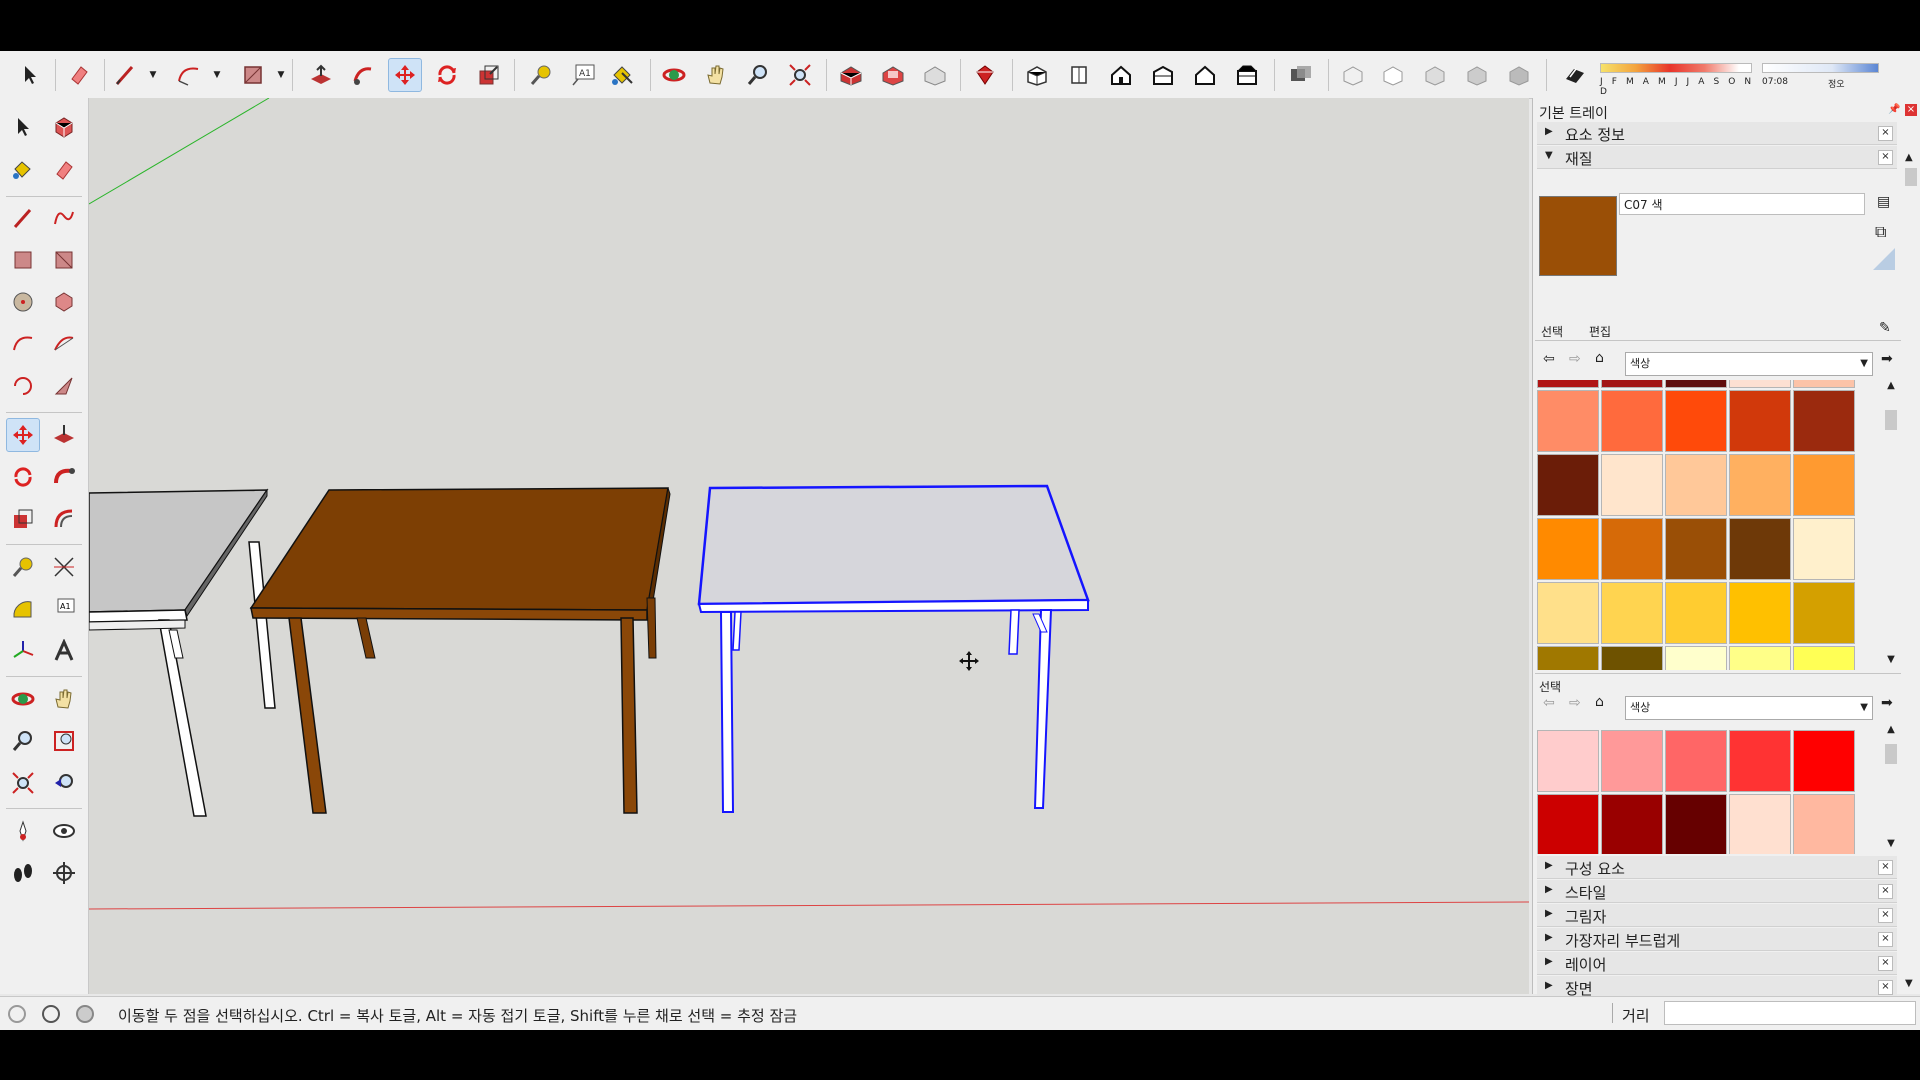 The image size is (1920, 1080). I want to click on pin-icon: 📌, so click(1894, 109).